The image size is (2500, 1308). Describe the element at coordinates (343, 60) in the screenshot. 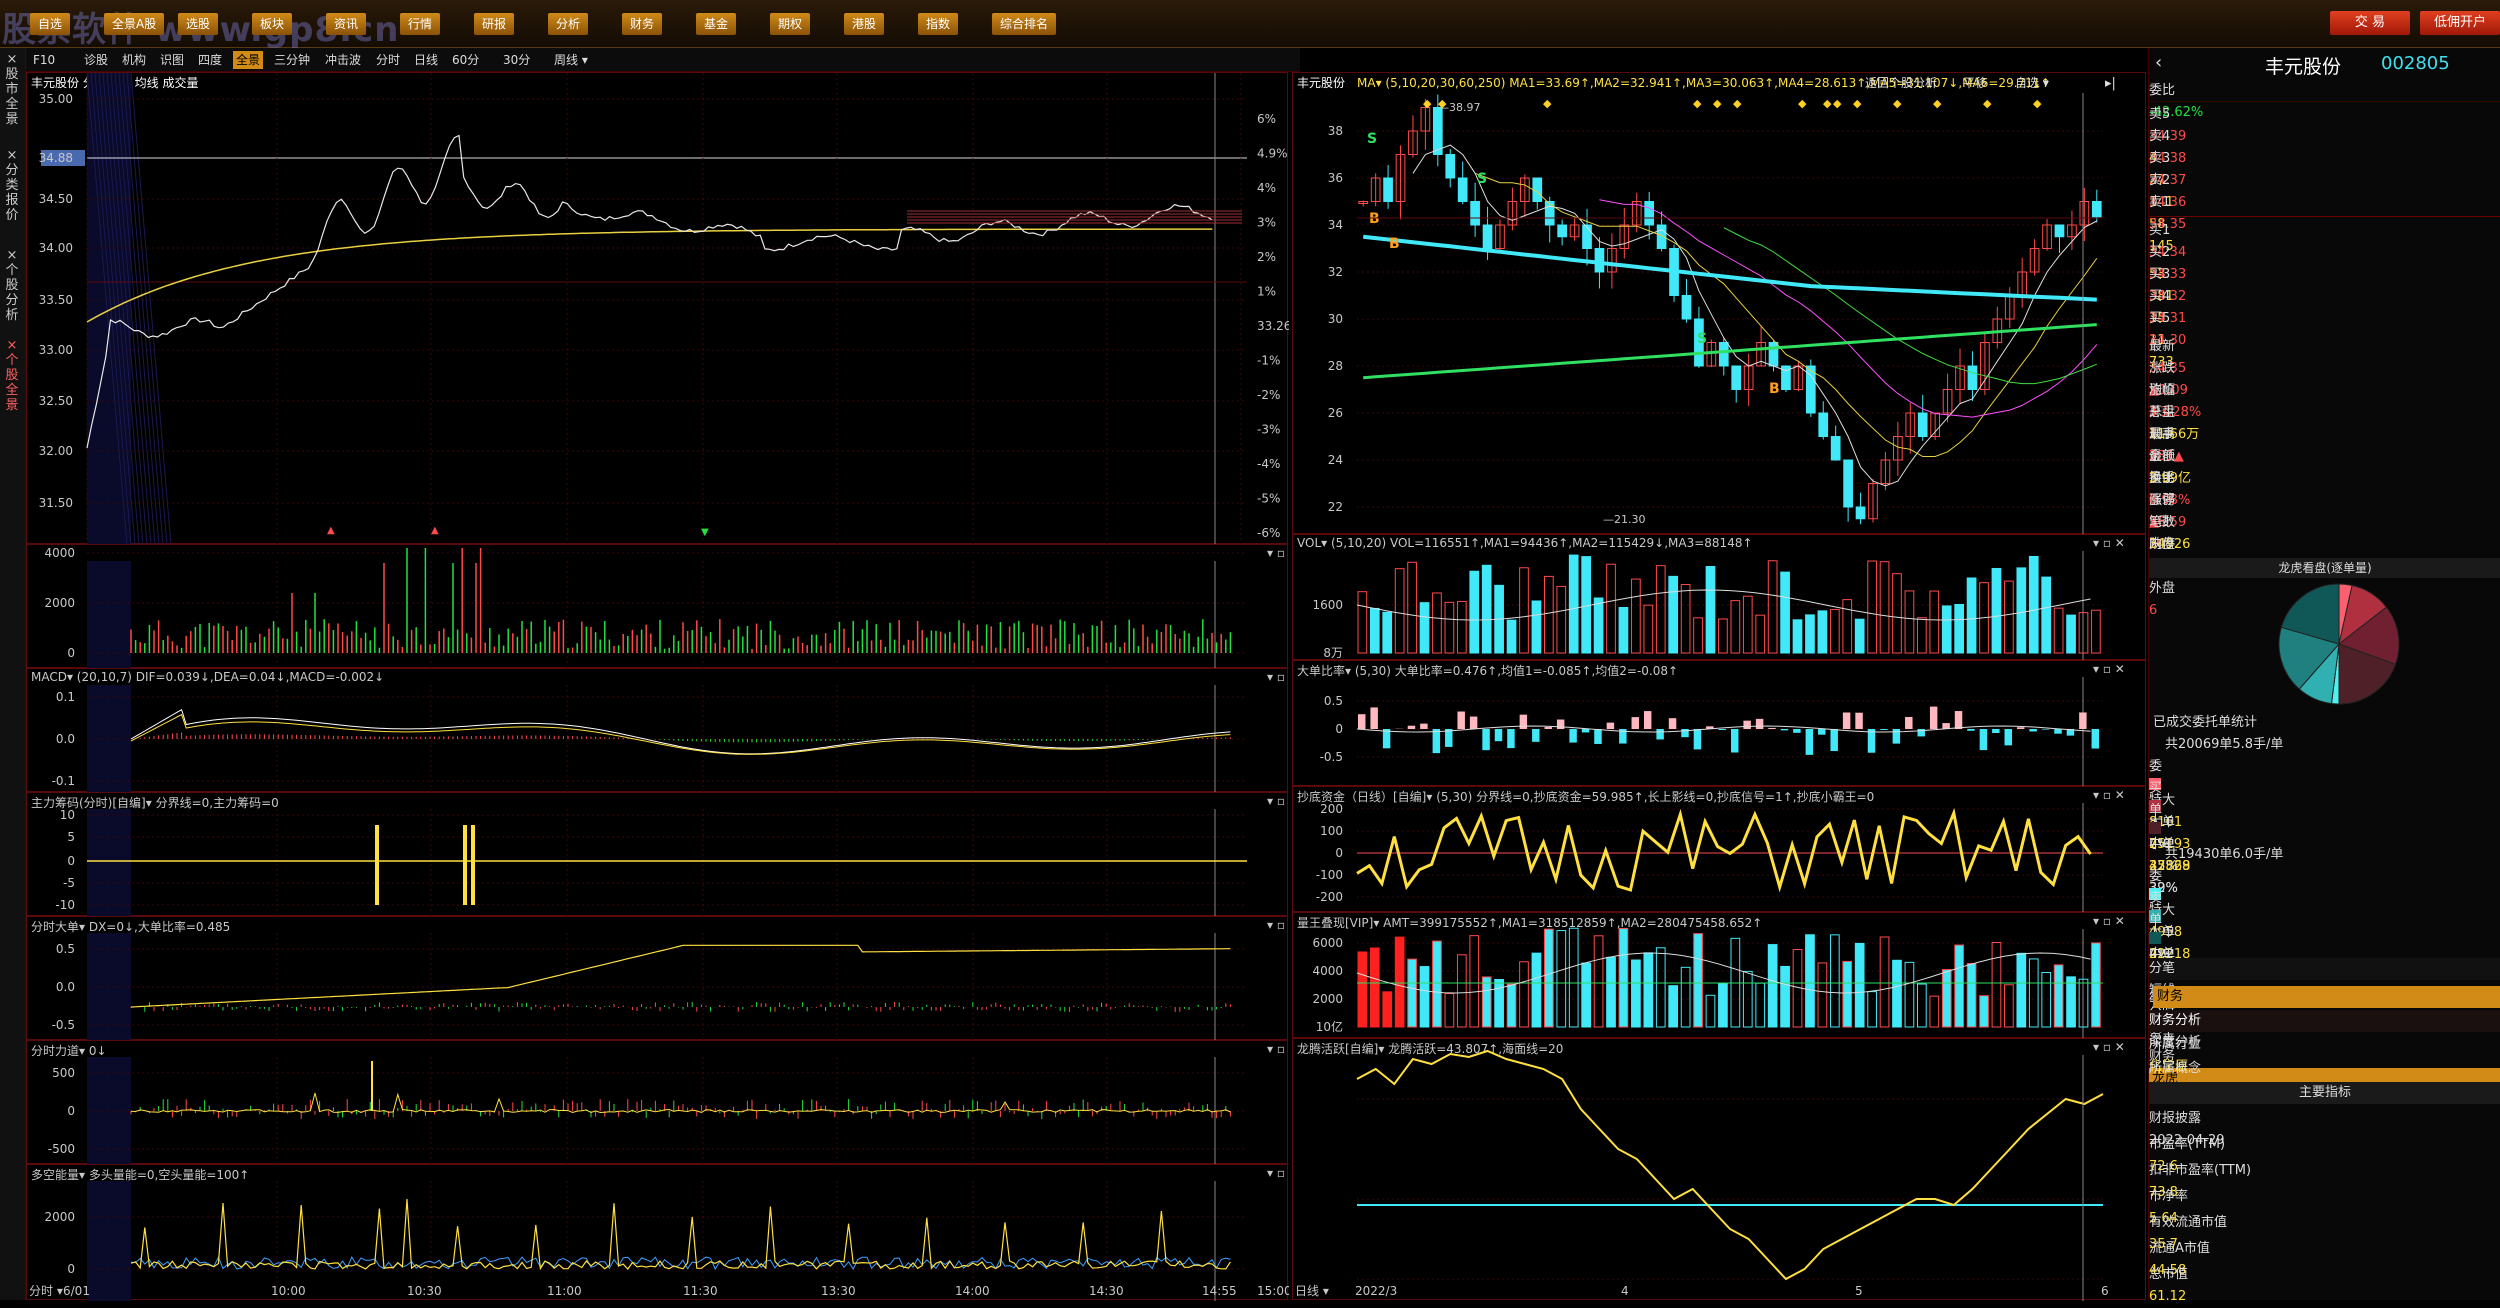

I see `toolbar-item-7: 冲击波` at that location.